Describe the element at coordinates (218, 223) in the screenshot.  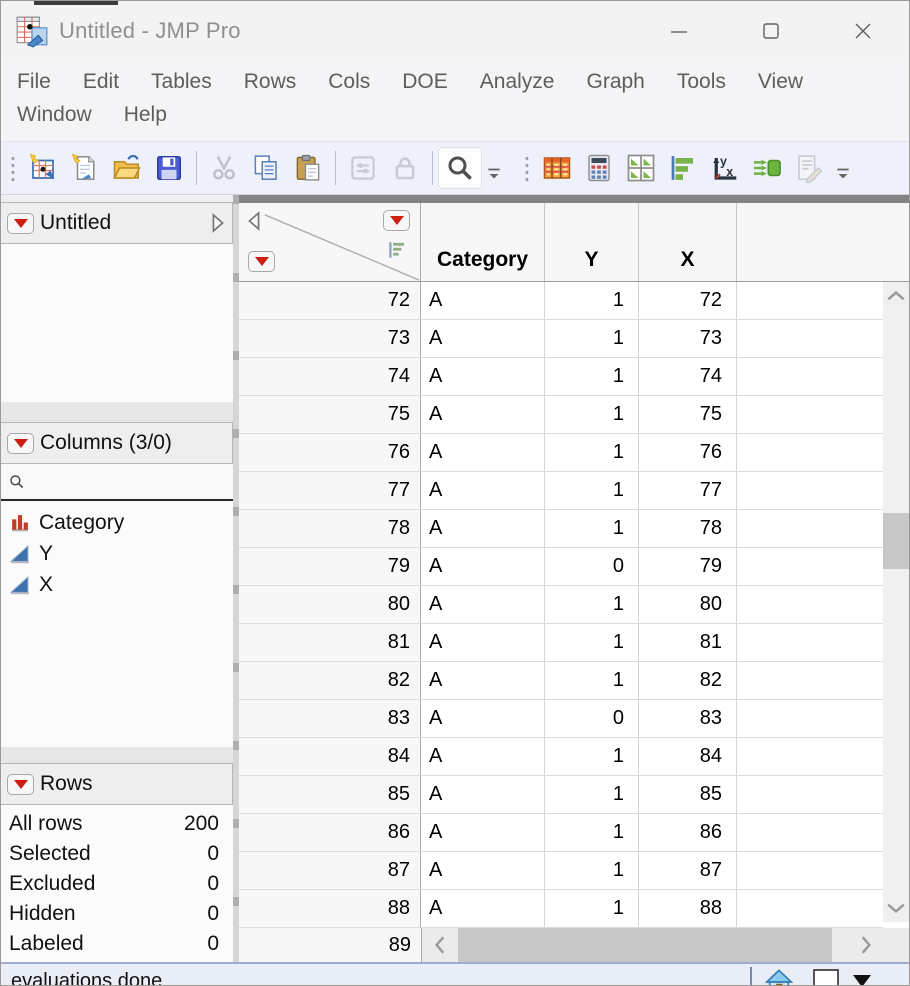
I see `expand-panel-icon` at that location.